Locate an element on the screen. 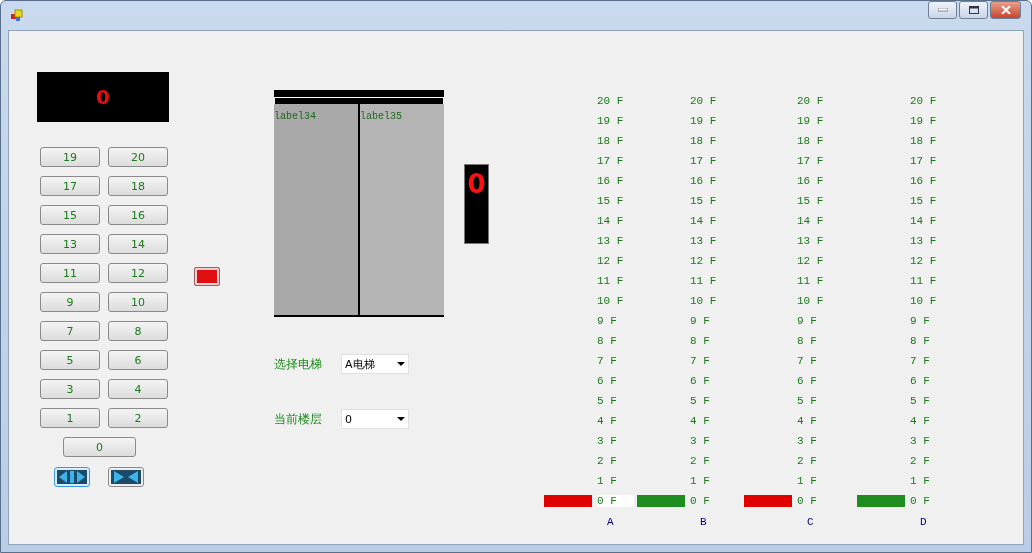 This screenshot has width=1032, height=553. field-label: 当前楼层 is located at coordinates (298, 419).